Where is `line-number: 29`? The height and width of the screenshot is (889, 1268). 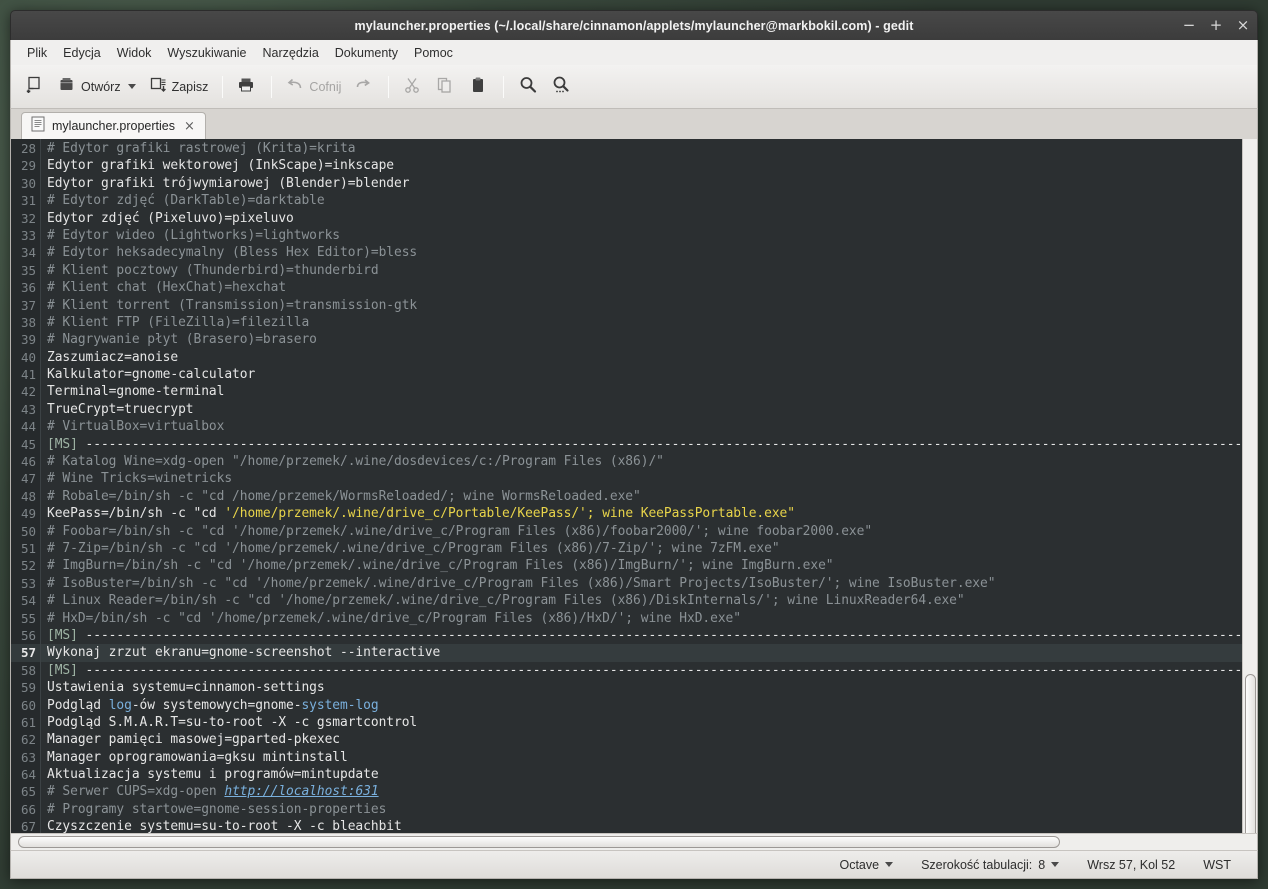
line-number: 29 is located at coordinates (28, 166).